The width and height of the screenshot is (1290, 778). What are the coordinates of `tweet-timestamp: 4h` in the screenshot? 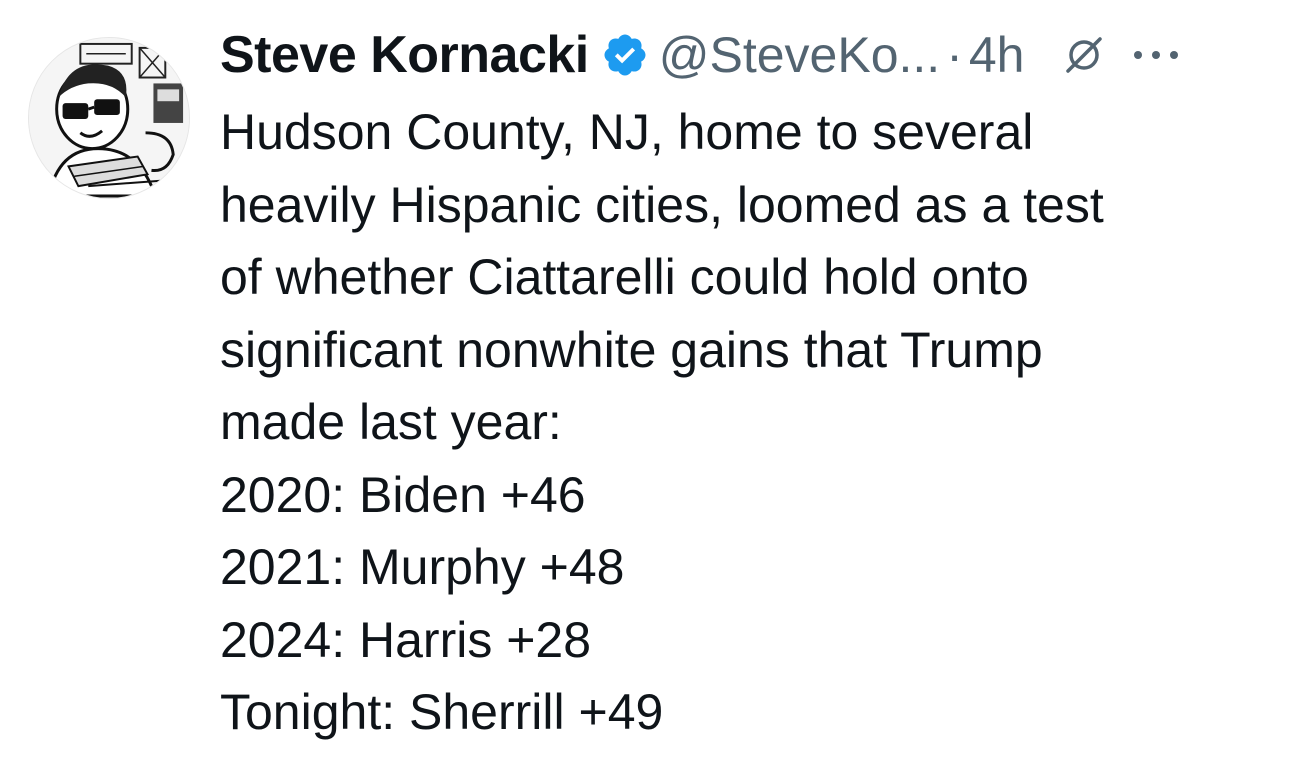 It's located at (997, 55).